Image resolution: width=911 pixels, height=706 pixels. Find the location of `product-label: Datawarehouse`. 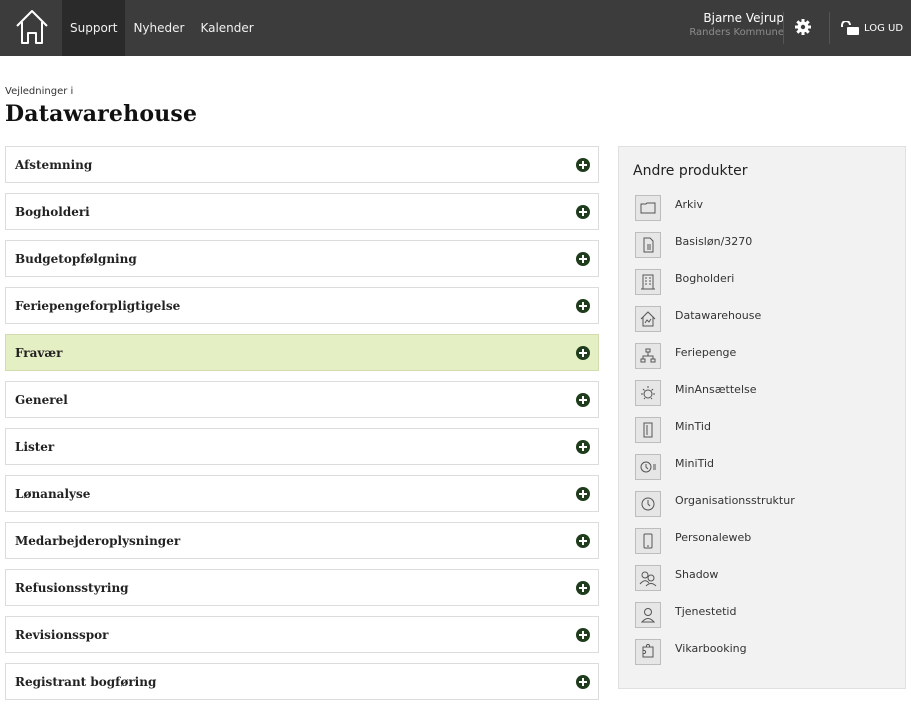

product-label: Datawarehouse is located at coordinates (718, 315).